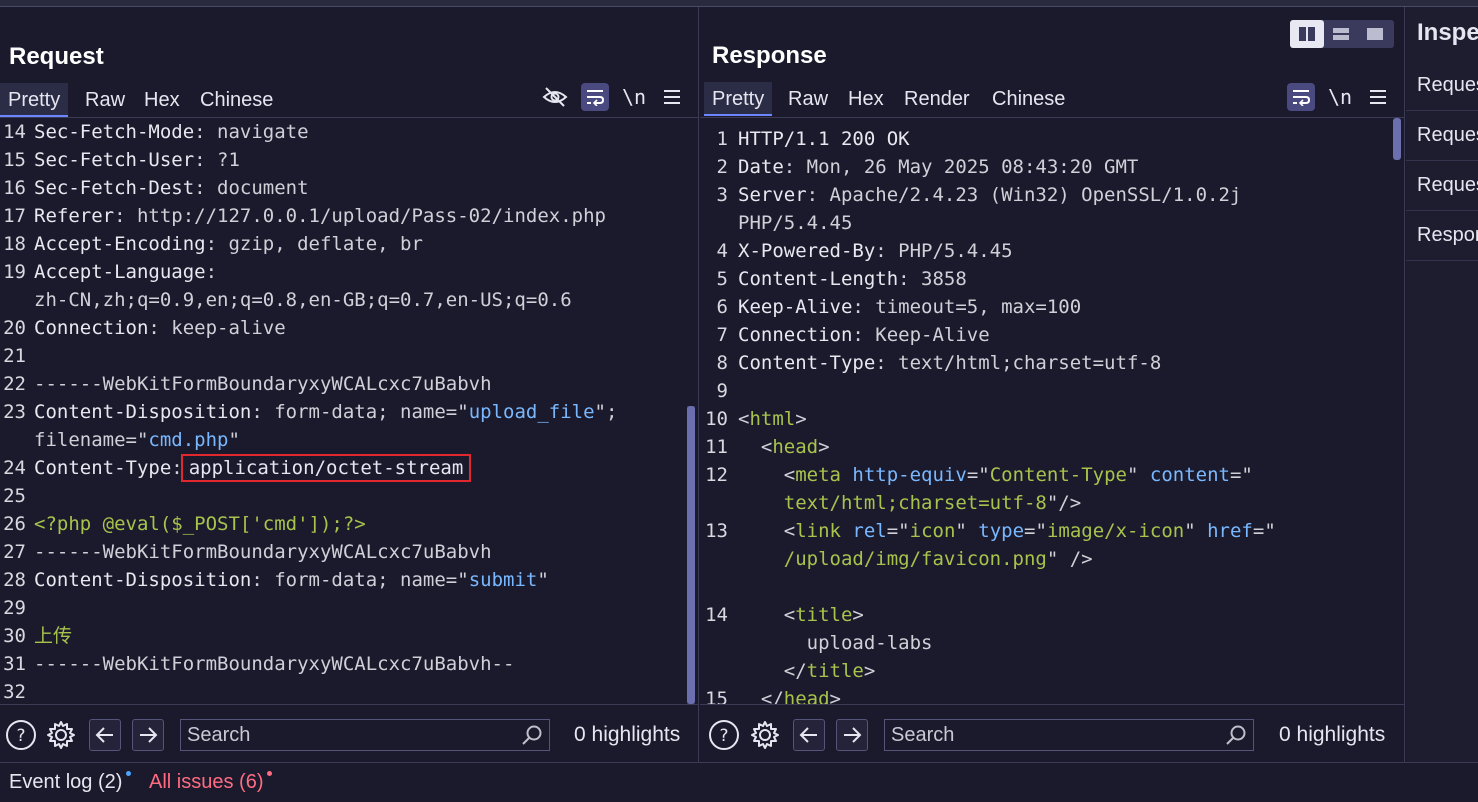  Describe the element at coordinates (137, 160) in the screenshot. I see `code-line: Sec-Fetch-User: ?1` at that location.